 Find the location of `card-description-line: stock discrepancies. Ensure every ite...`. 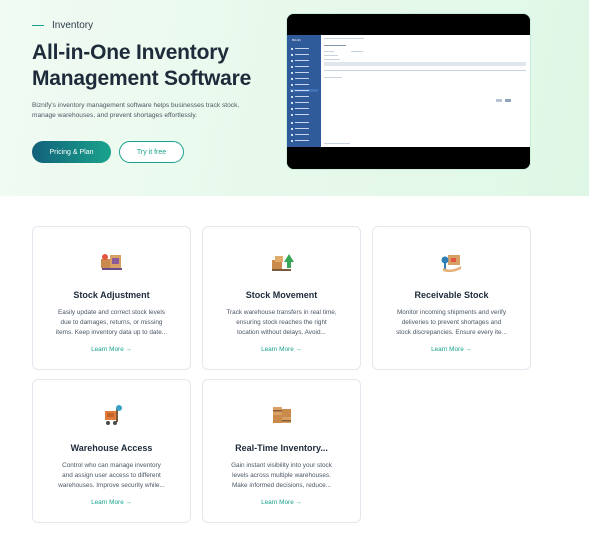

card-description-line: stock discrepancies. Ensure every ite... is located at coordinates (451, 332).